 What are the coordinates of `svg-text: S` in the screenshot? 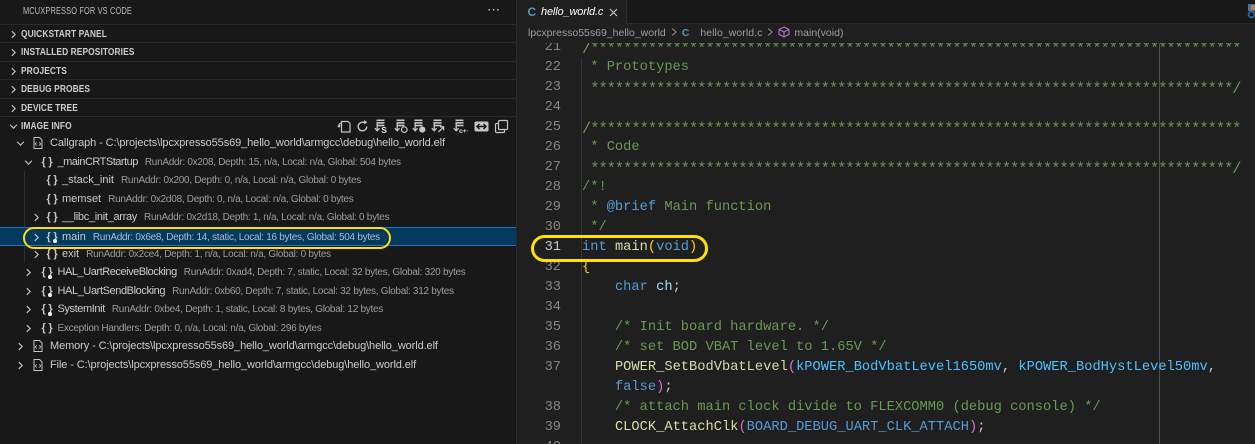 It's located at (384, 129).